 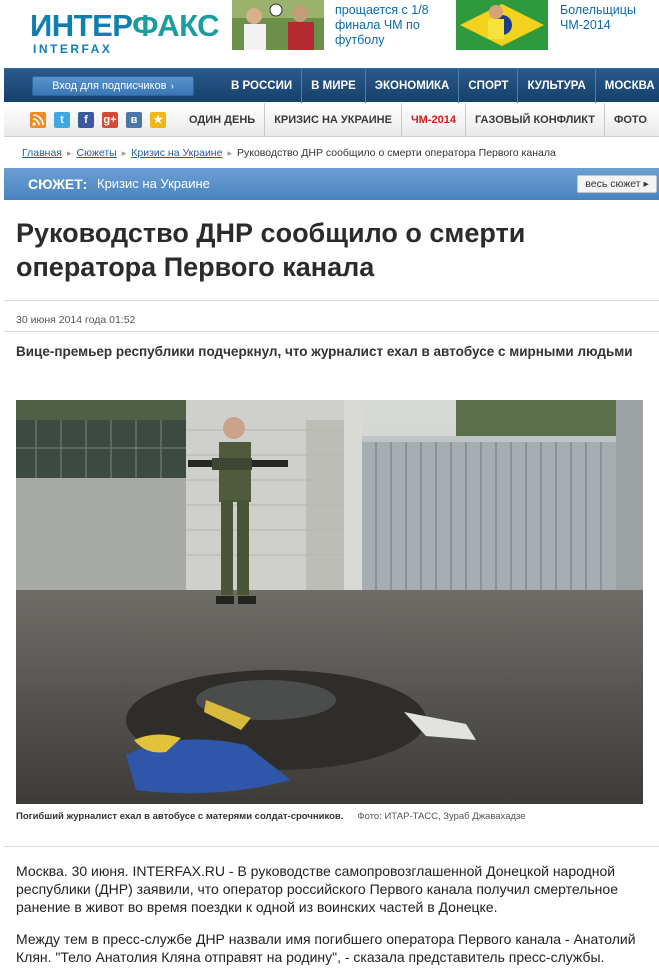 I want to click on nav-item-russia: В РОССИИ, so click(x=261, y=86).